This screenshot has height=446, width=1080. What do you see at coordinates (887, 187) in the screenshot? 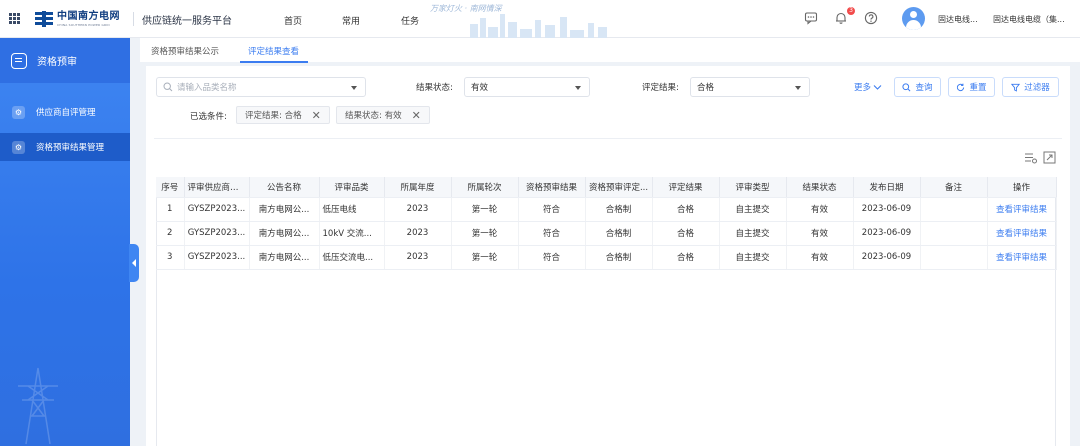
I see `column-header: 发布日期` at bounding box center [887, 187].